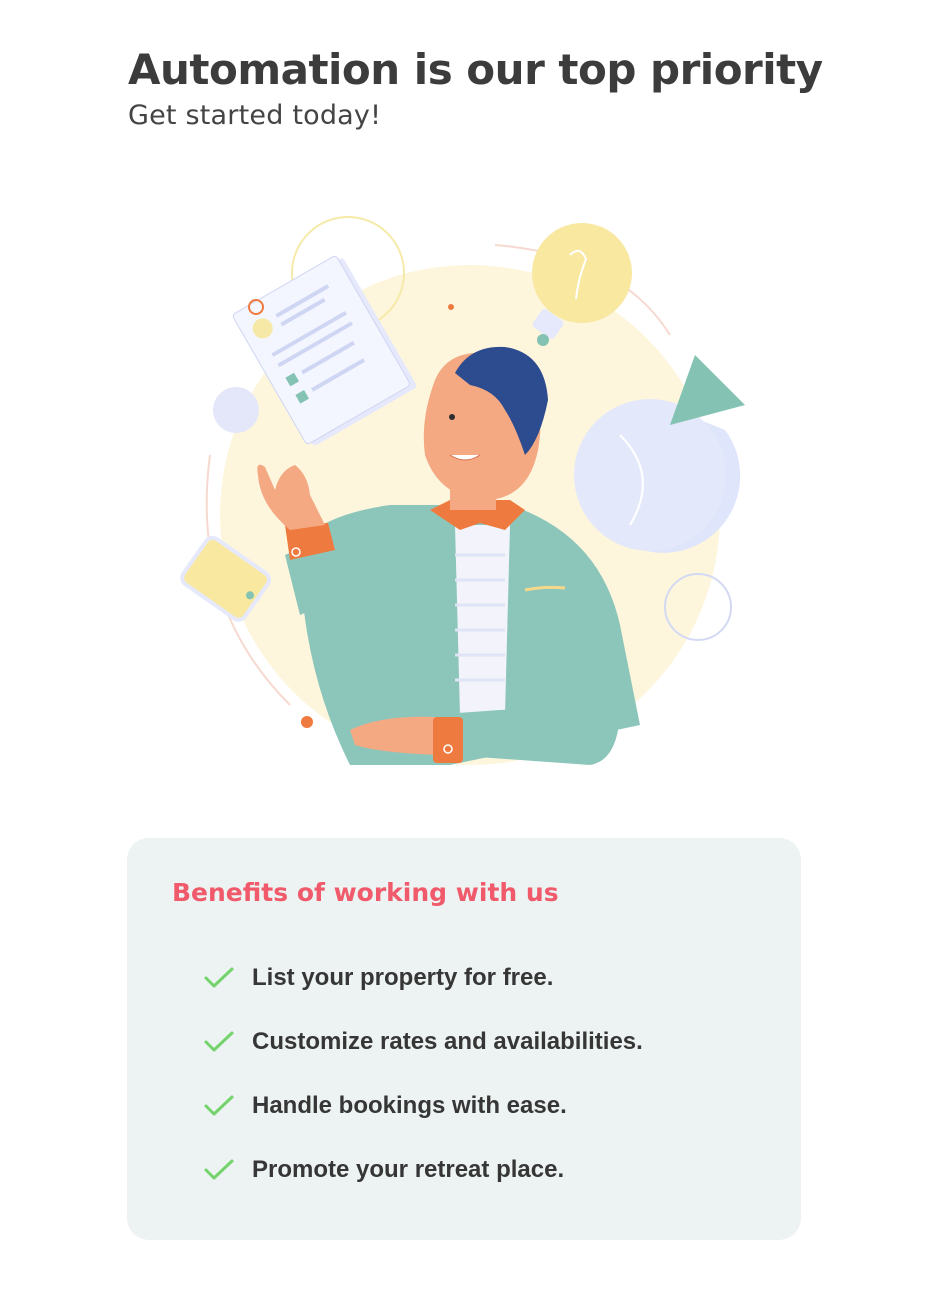 Image resolution: width=931 pixels, height=1293 pixels. Describe the element at coordinates (408, 1169) in the screenshot. I see `benefit-label: Promote your retreat place.` at that location.